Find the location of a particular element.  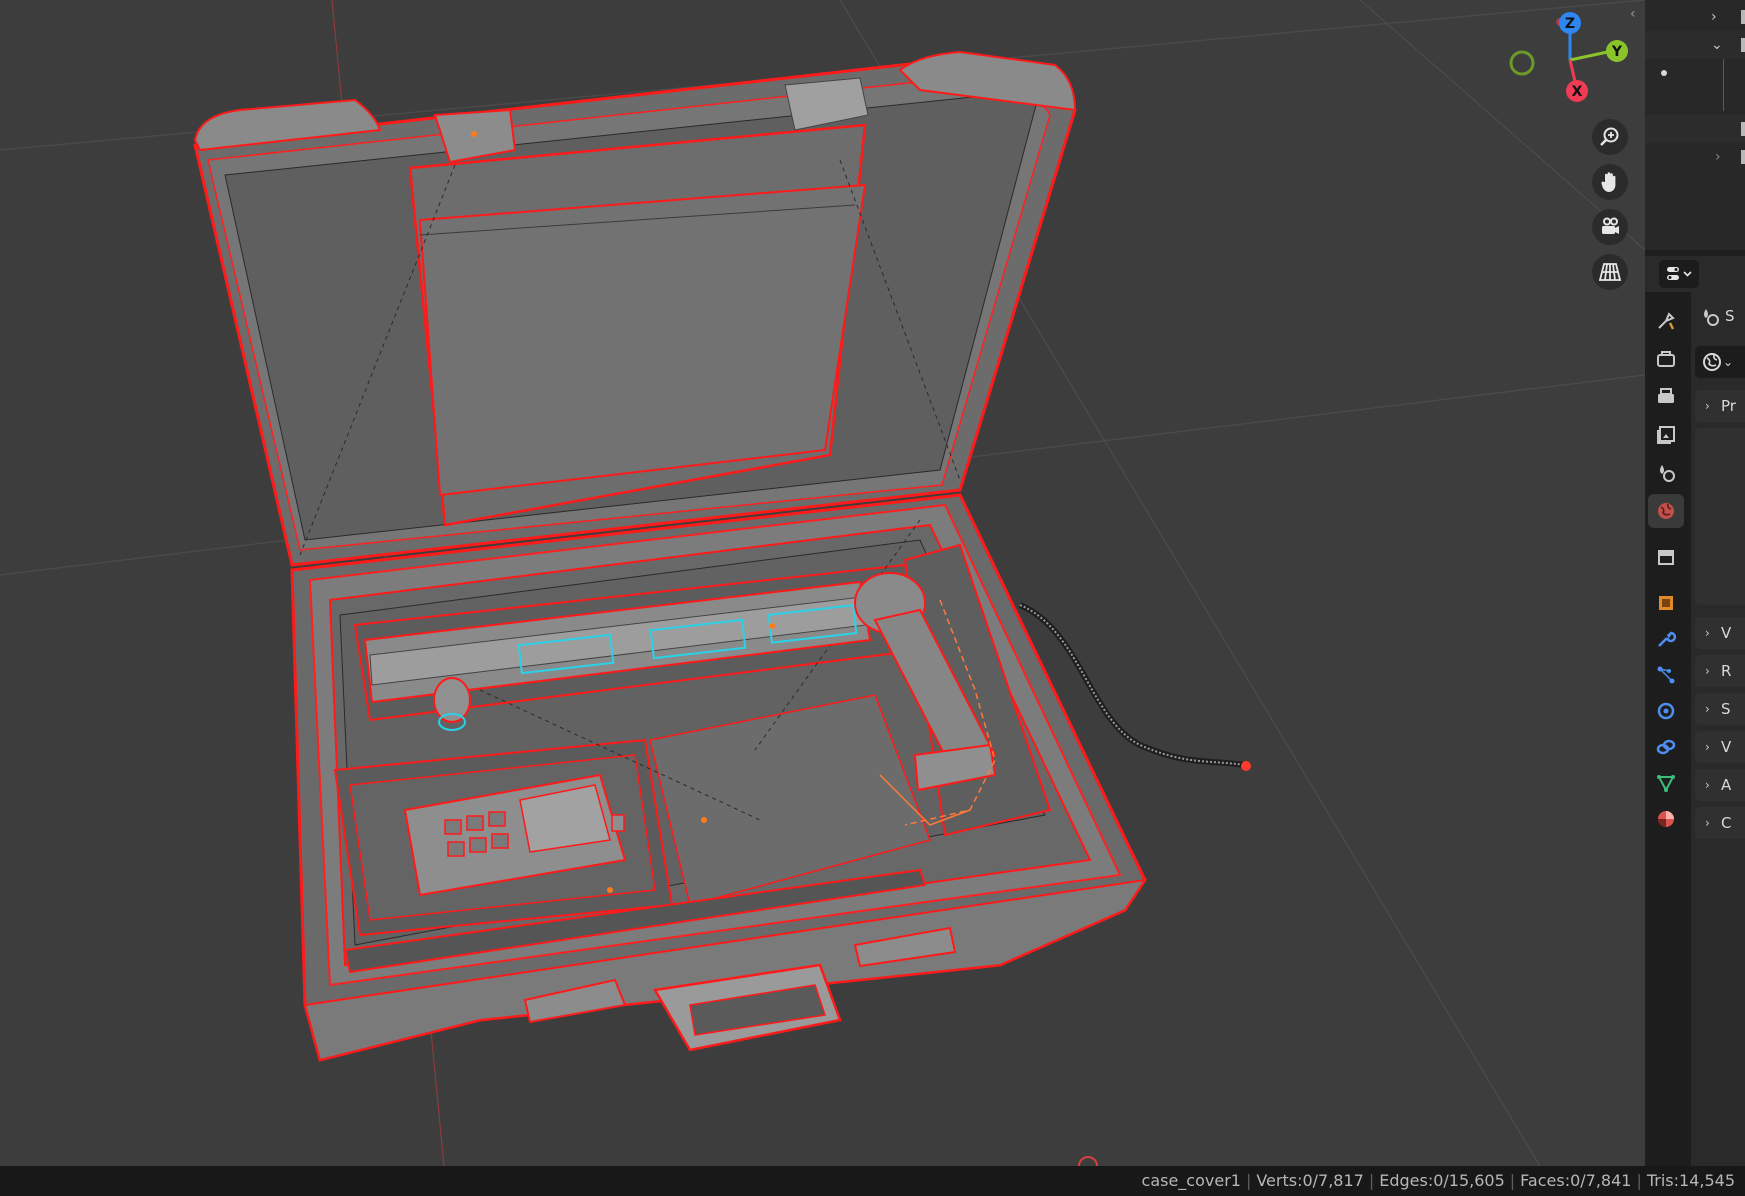

world-selector: ⌄ is located at coordinates (1720, 362).